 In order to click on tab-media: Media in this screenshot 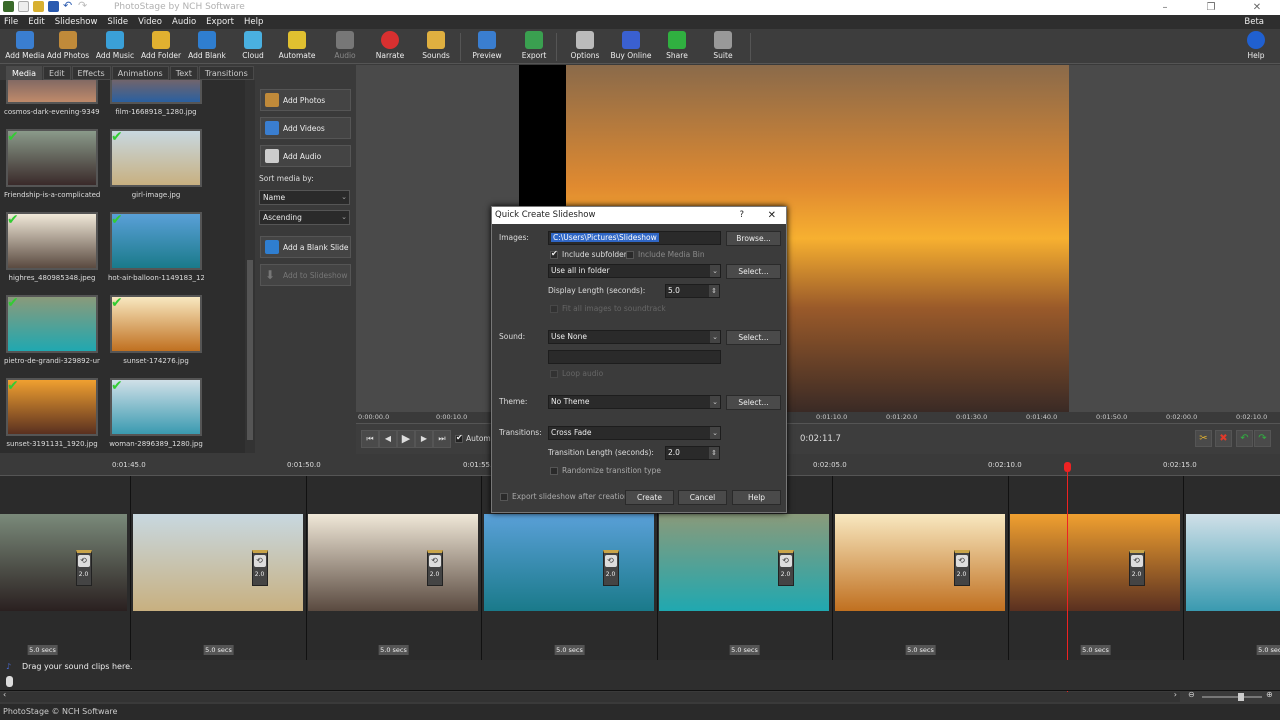, I will do `click(24, 73)`.